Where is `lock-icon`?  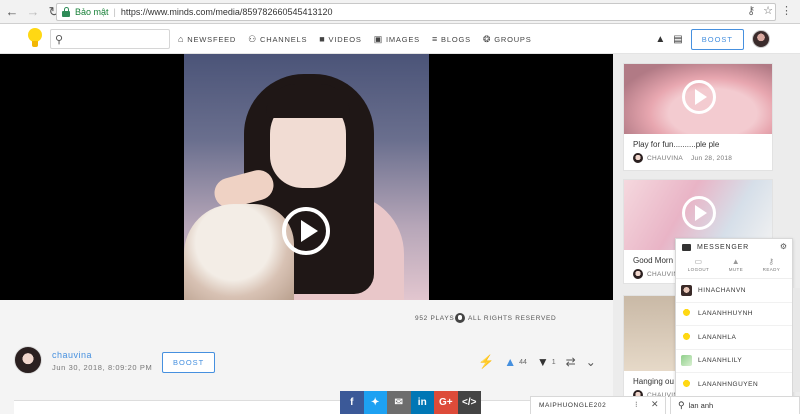 lock-icon is located at coordinates (66, 12).